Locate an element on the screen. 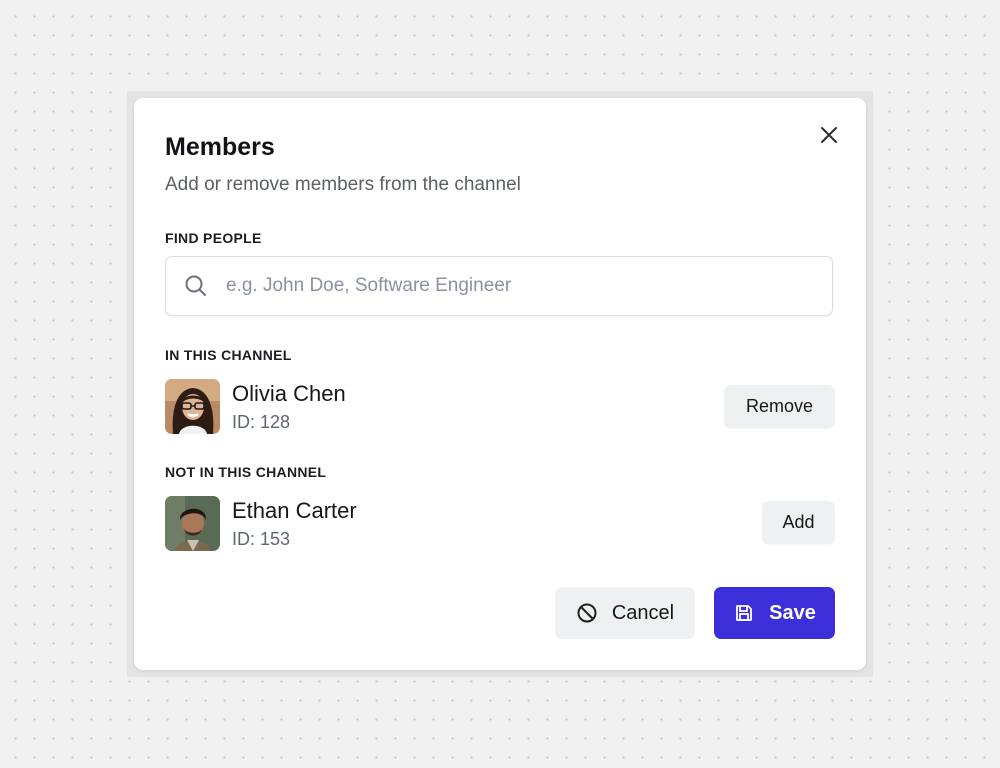 Image resolution: width=1000 pixels, height=768 pixels. in-channel-label: IN THIS CHANNEL is located at coordinates (228, 355).